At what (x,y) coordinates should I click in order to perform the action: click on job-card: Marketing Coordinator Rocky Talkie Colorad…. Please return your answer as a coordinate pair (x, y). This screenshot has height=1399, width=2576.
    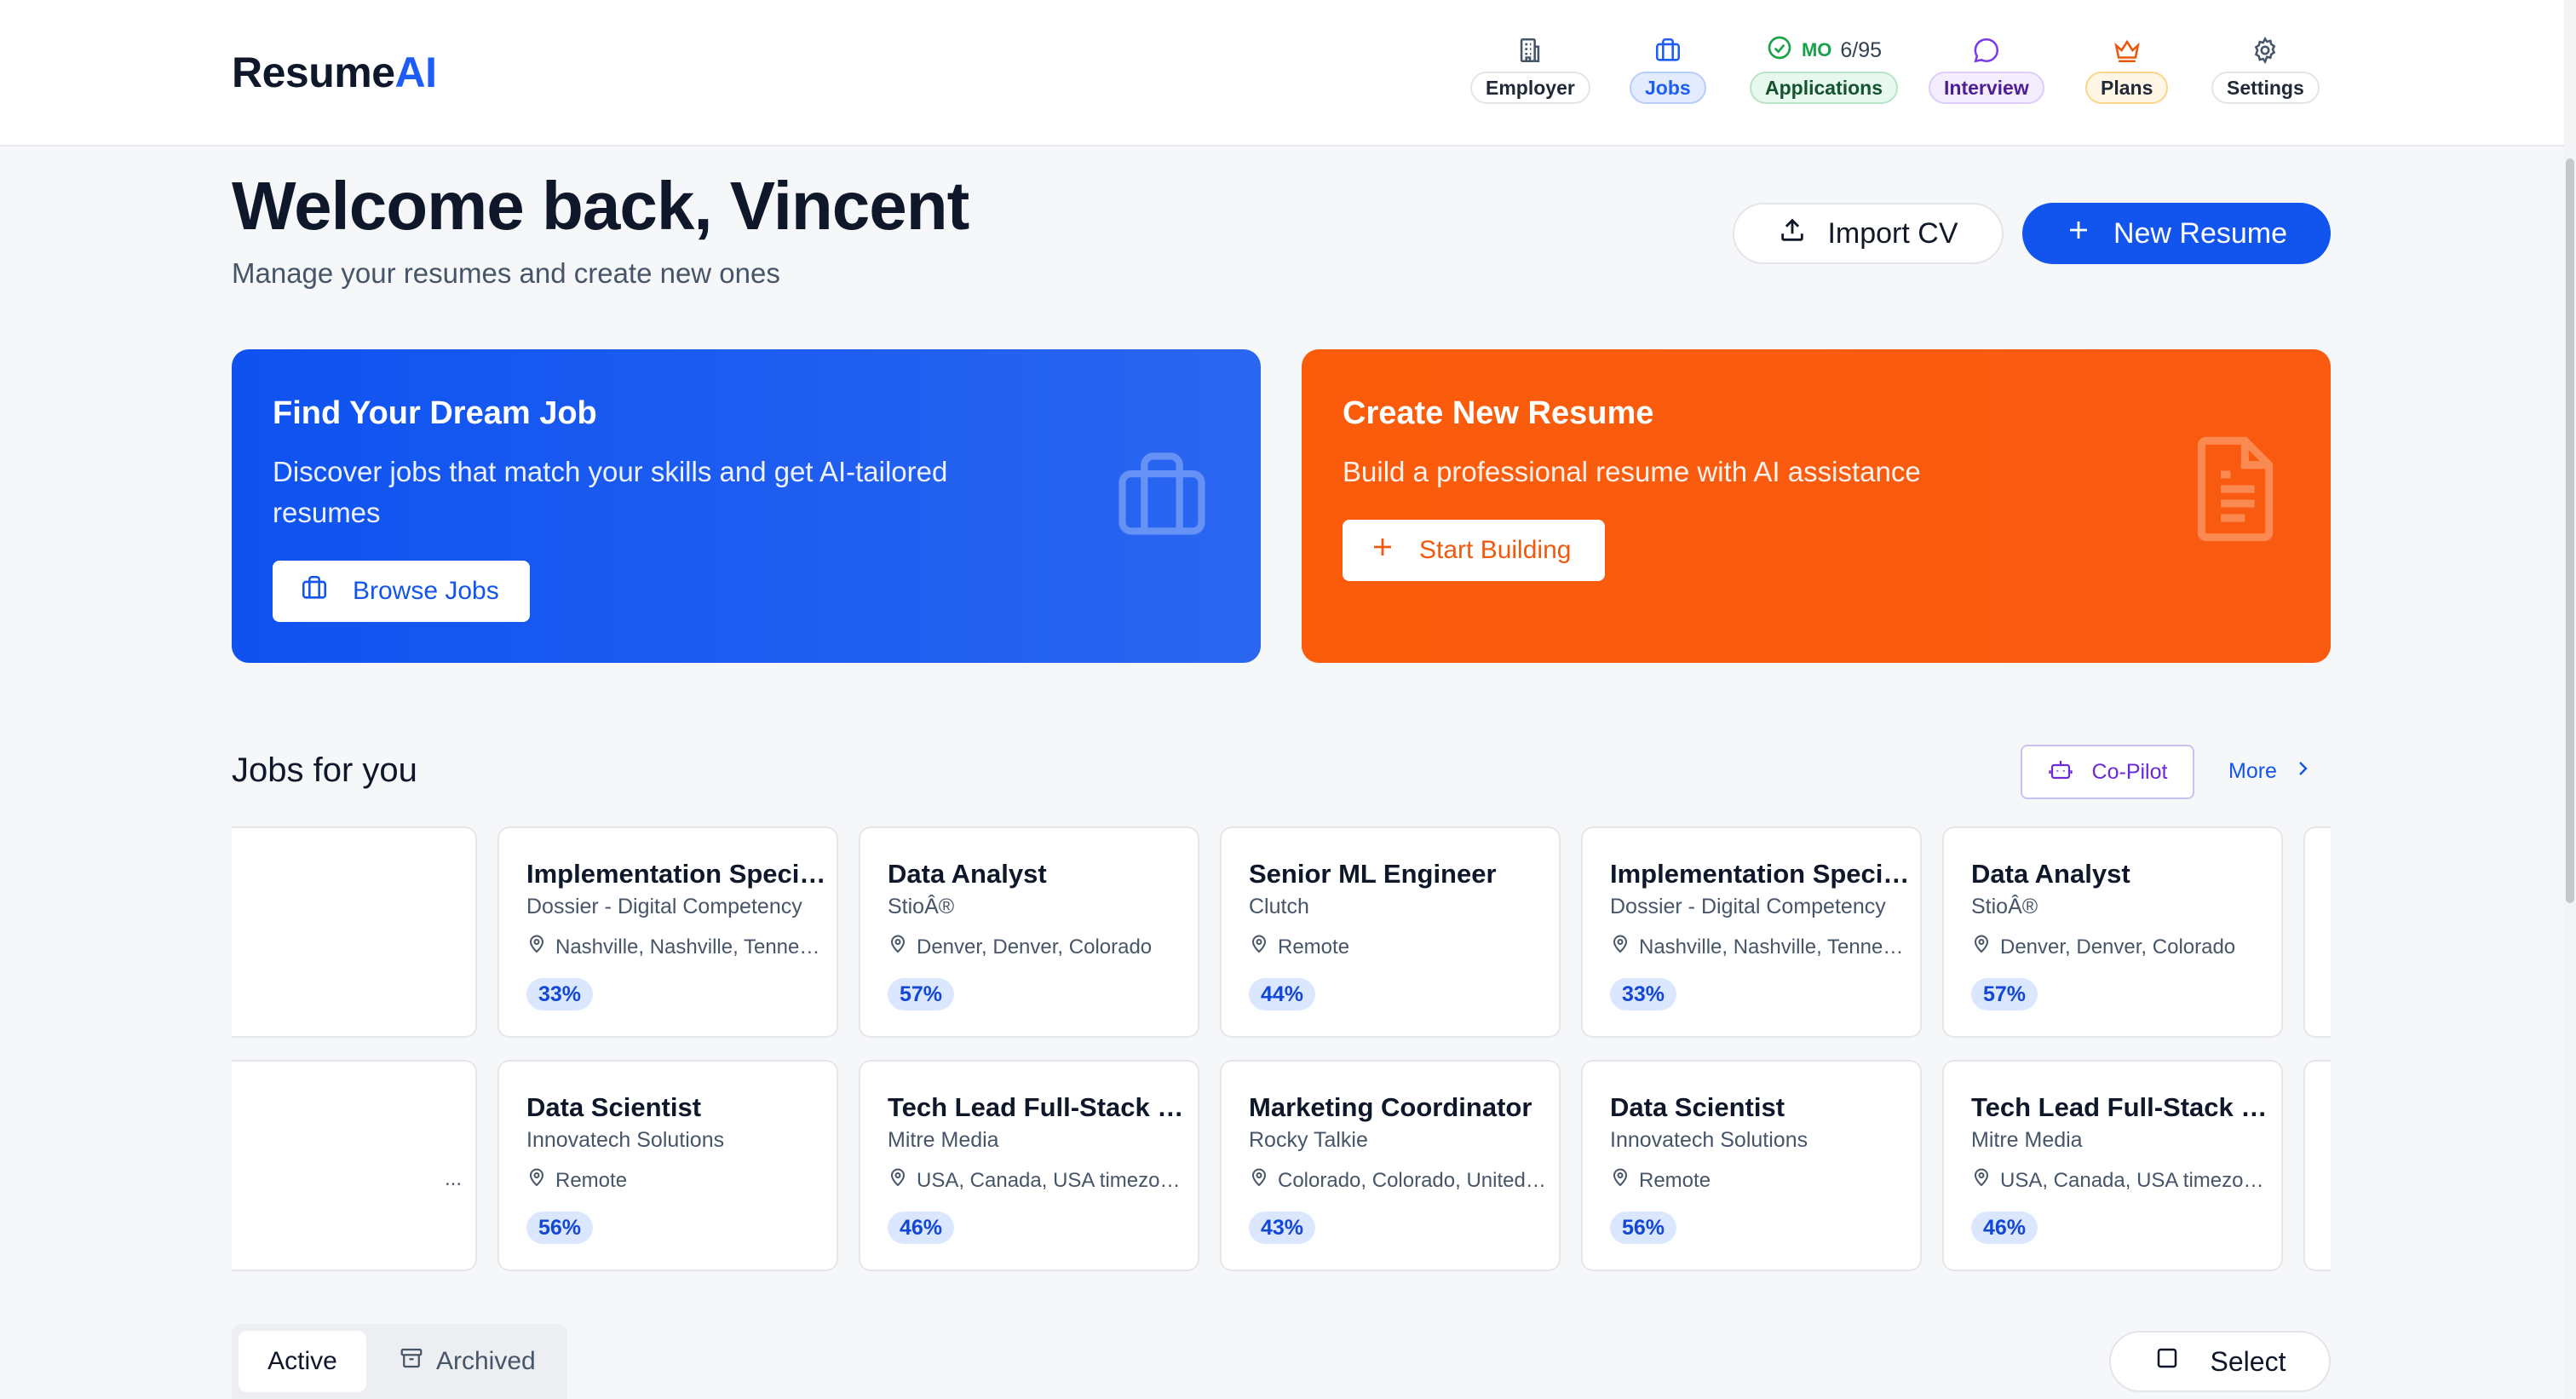
    Looking at the image, I should click on (1391, 1165).